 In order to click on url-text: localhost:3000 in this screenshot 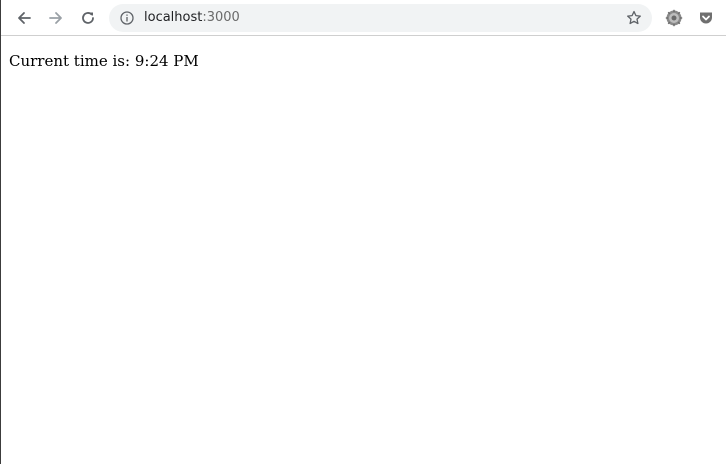, I will do `click(192, 18)`.